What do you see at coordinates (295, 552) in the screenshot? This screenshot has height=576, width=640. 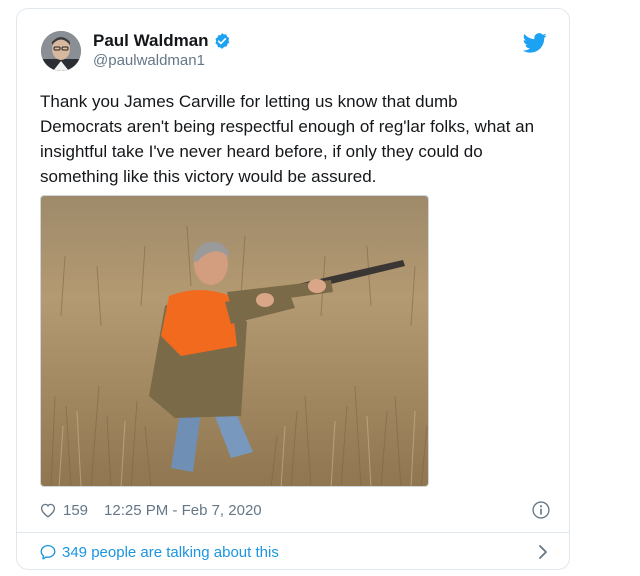 I see `conversation-link: 349 people are talking about this` at bounding box center [295, 552].